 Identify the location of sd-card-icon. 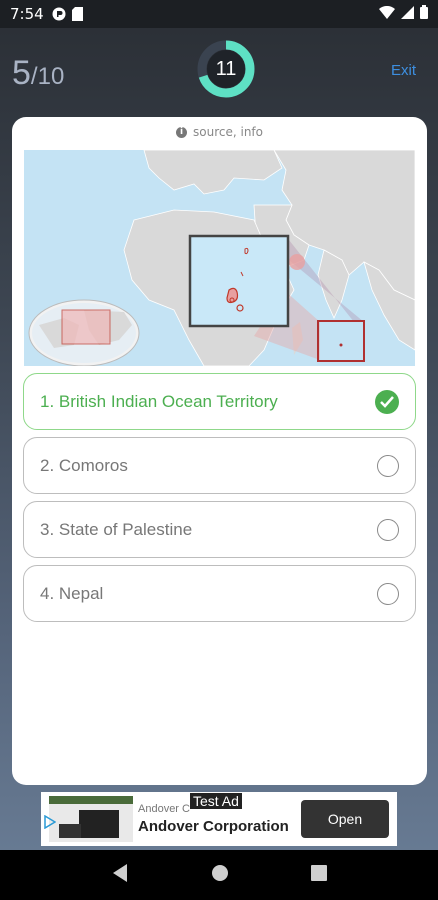
(77, 14).